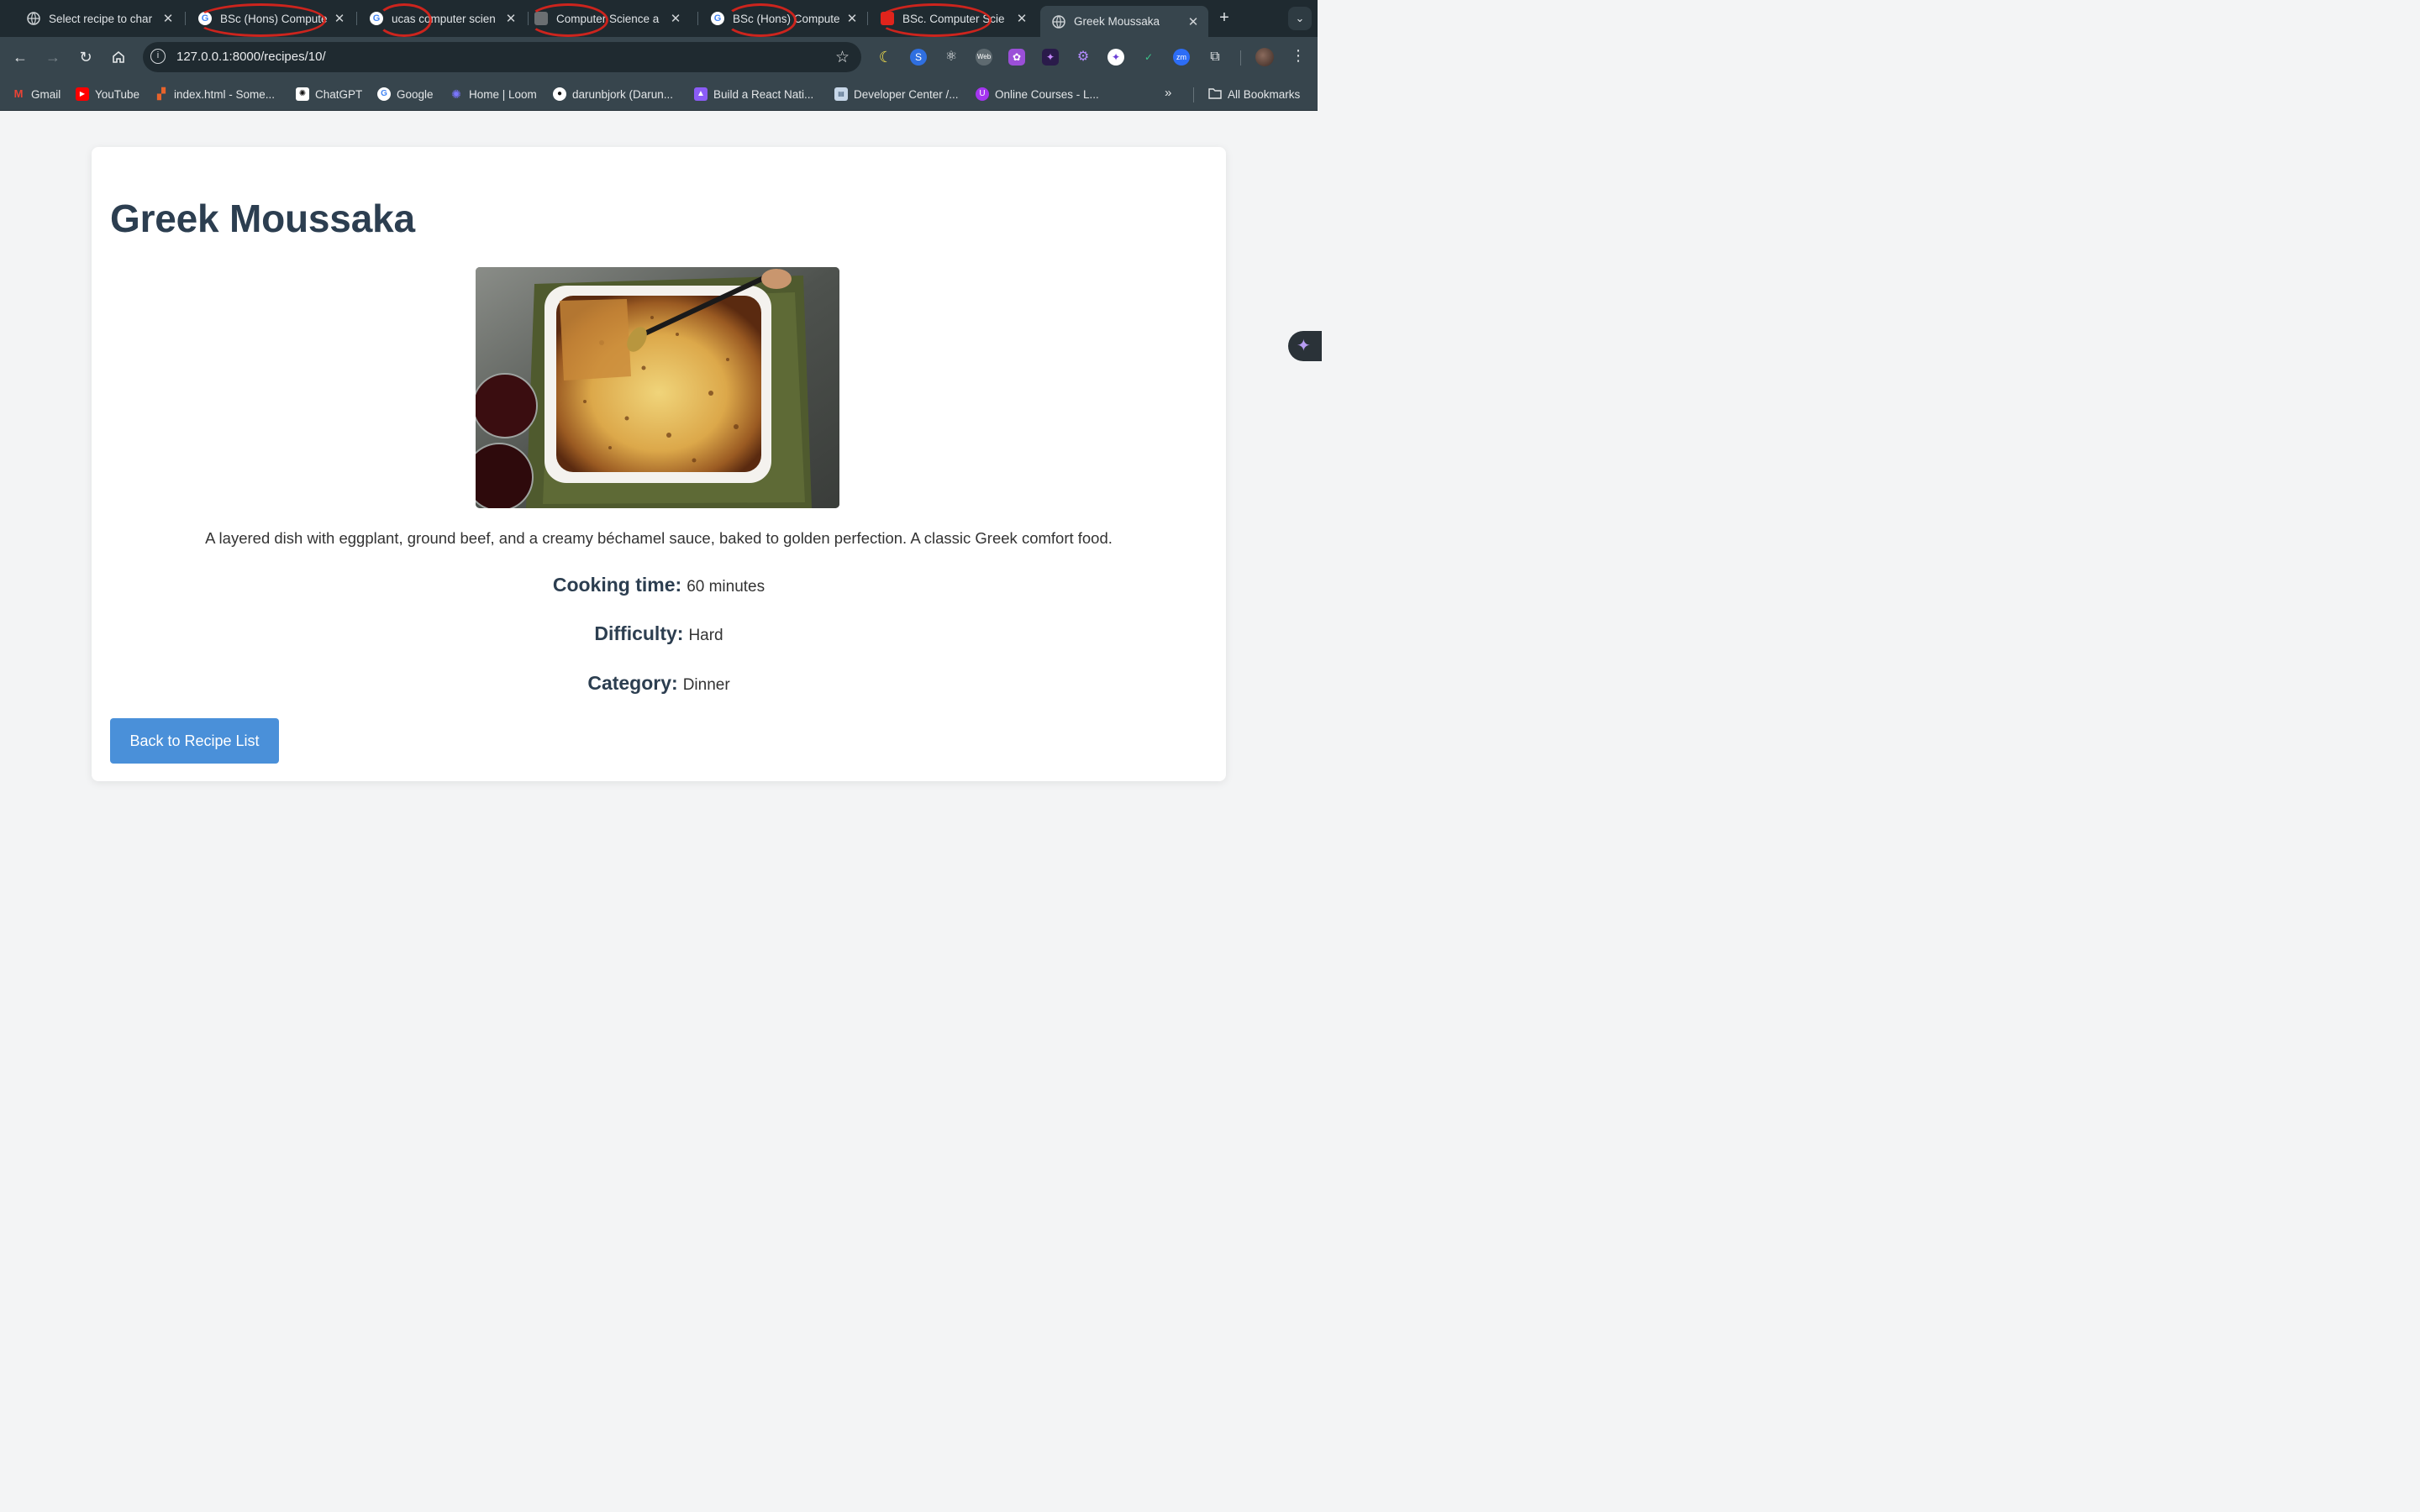 The width and height of the screenshot is (2420, 1512). Describe the element at coordinates (1117, 21) in the screenshot. I see `tab-title: Greek Moussaka` at that location.